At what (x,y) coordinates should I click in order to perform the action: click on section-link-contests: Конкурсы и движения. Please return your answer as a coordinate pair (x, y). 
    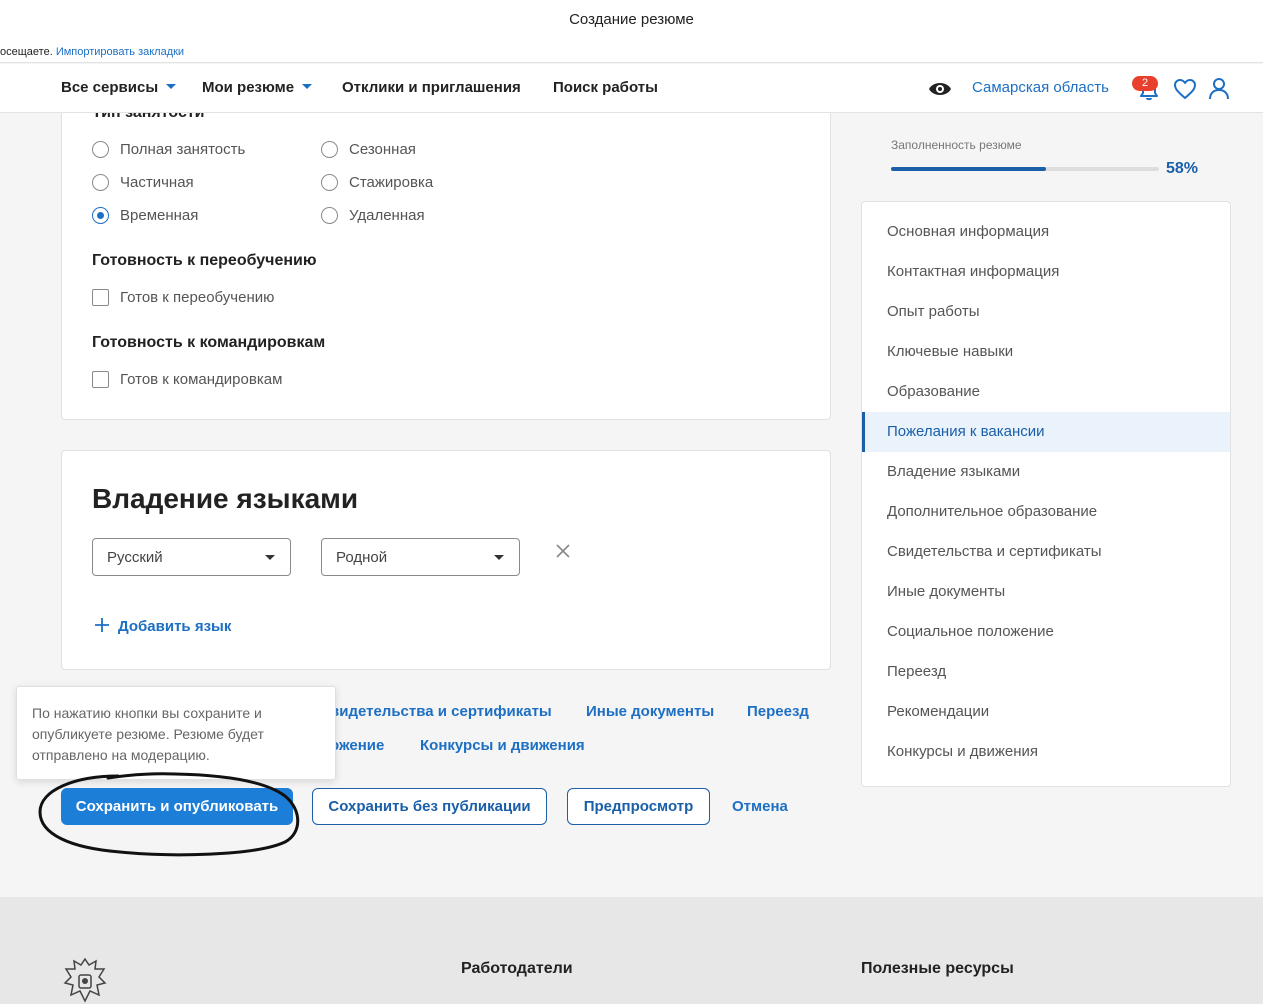
    Looking at the image, I should click on (502, 745).